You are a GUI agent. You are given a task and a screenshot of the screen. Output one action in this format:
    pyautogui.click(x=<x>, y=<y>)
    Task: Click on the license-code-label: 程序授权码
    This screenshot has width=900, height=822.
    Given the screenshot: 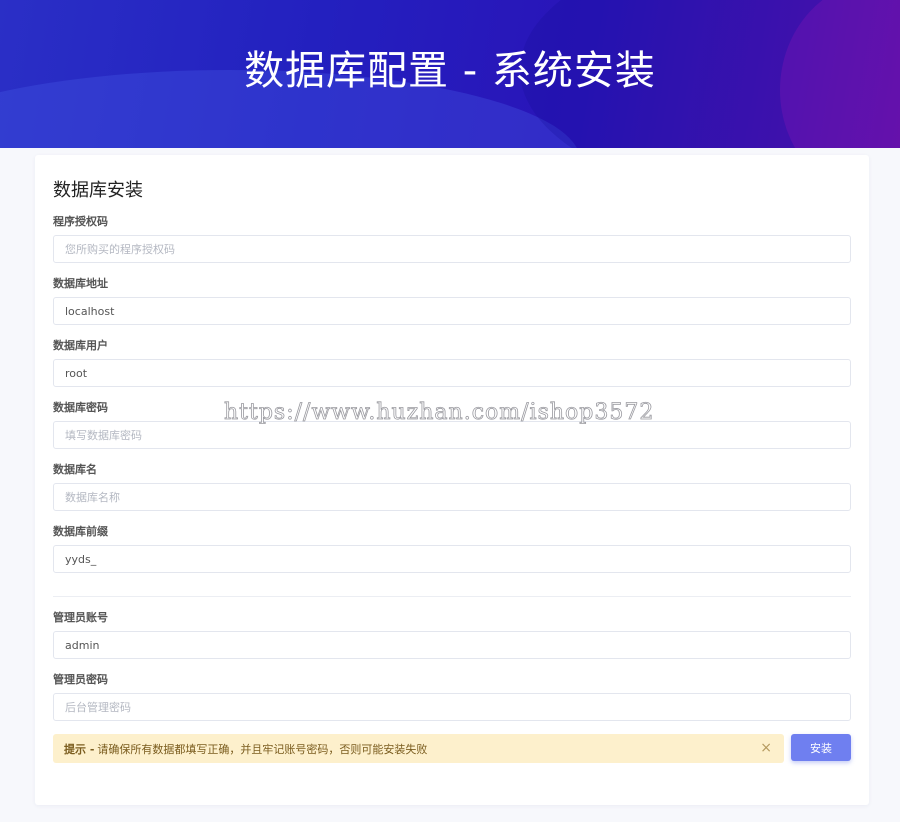 What is the action you would take?
    pyautogui.click(x=80, y=221)
    